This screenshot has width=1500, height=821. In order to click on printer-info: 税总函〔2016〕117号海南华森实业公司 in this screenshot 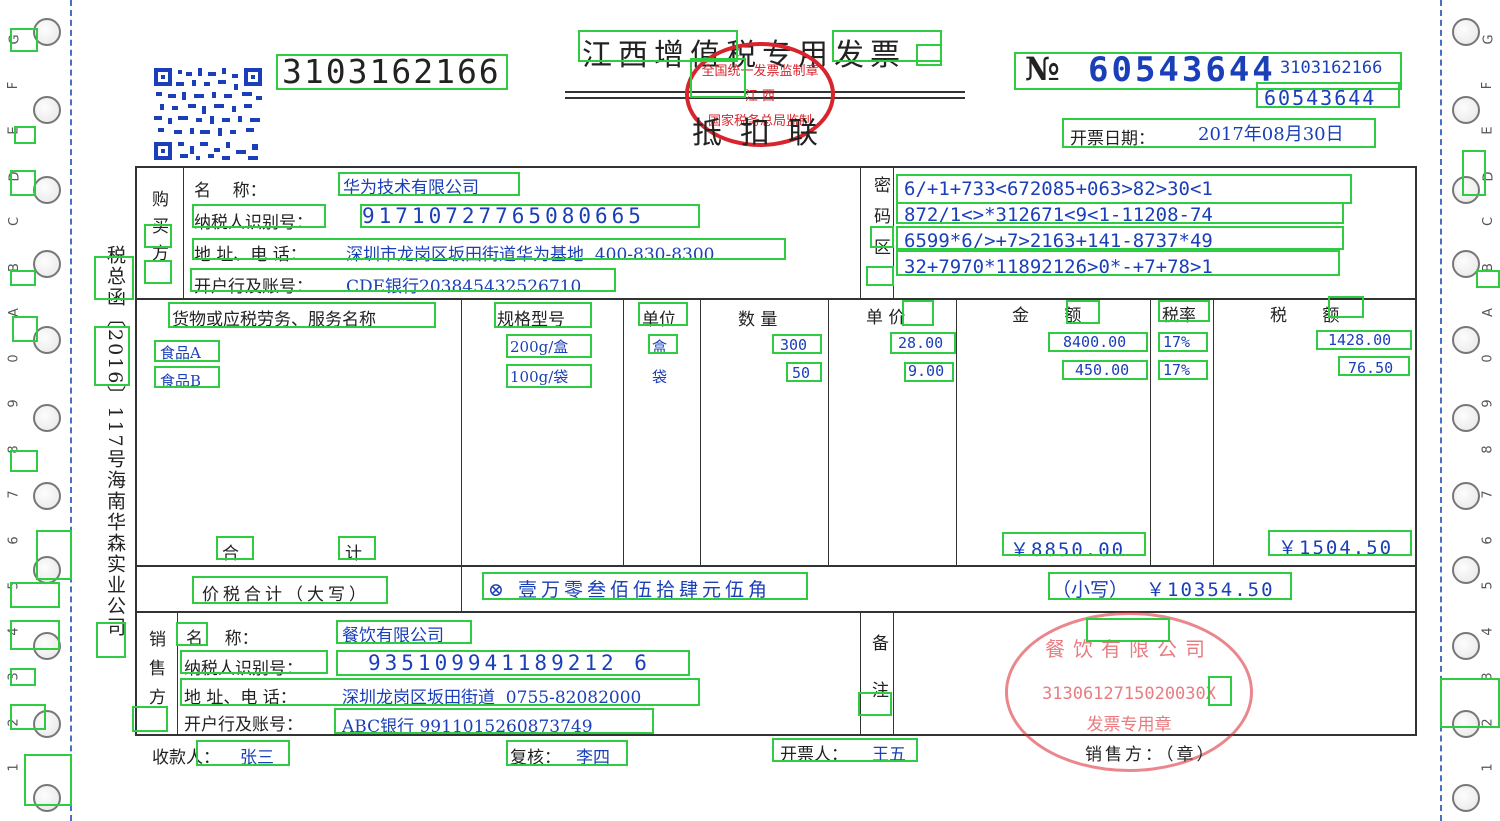, I will do `click(115, 441)`.